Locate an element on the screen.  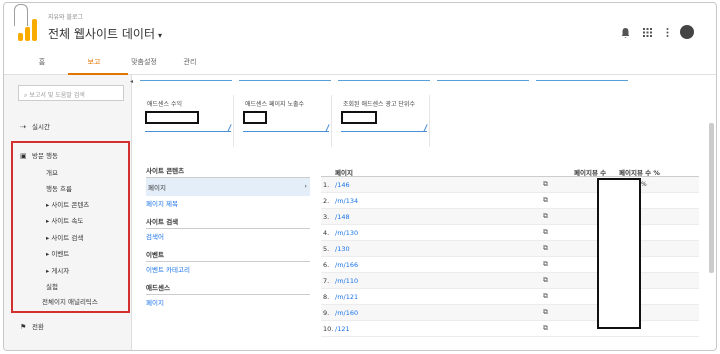
table-header: 페이지 페이지뷰 수 페이지뷰 수 % is located at coordinates (510, 171).